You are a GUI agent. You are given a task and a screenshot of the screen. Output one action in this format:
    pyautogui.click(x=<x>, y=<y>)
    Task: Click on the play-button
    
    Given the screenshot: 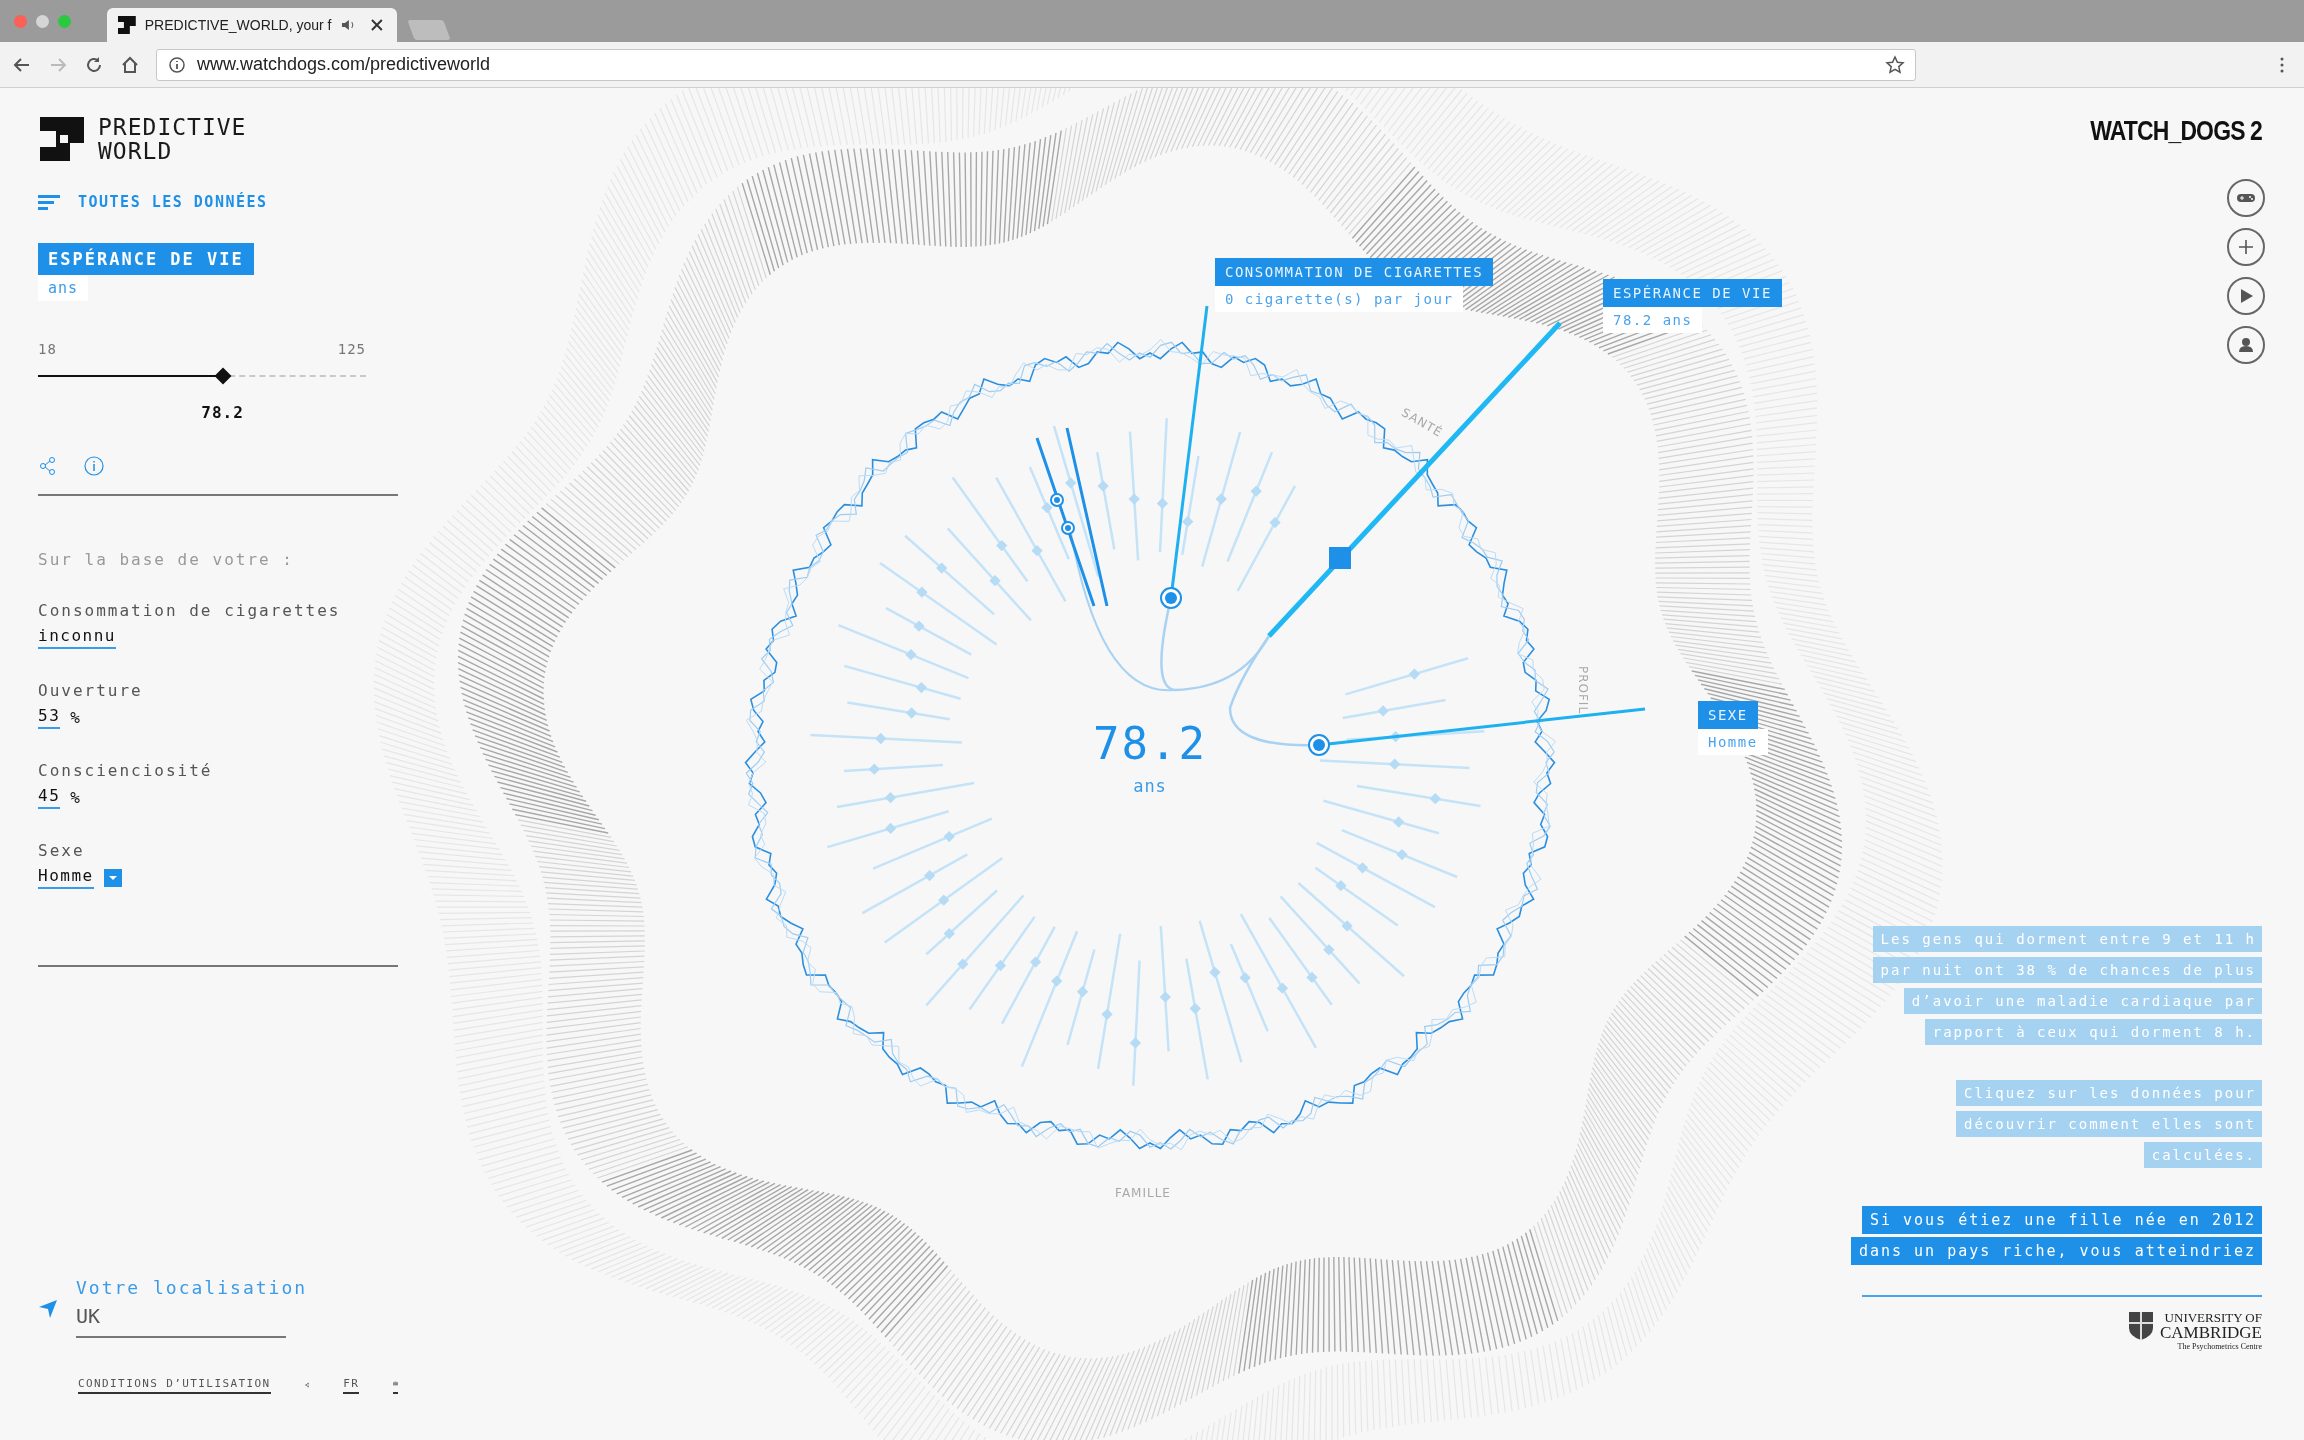 What is the action you would take?
    pyautogui.click(x=2246, y=296)
    